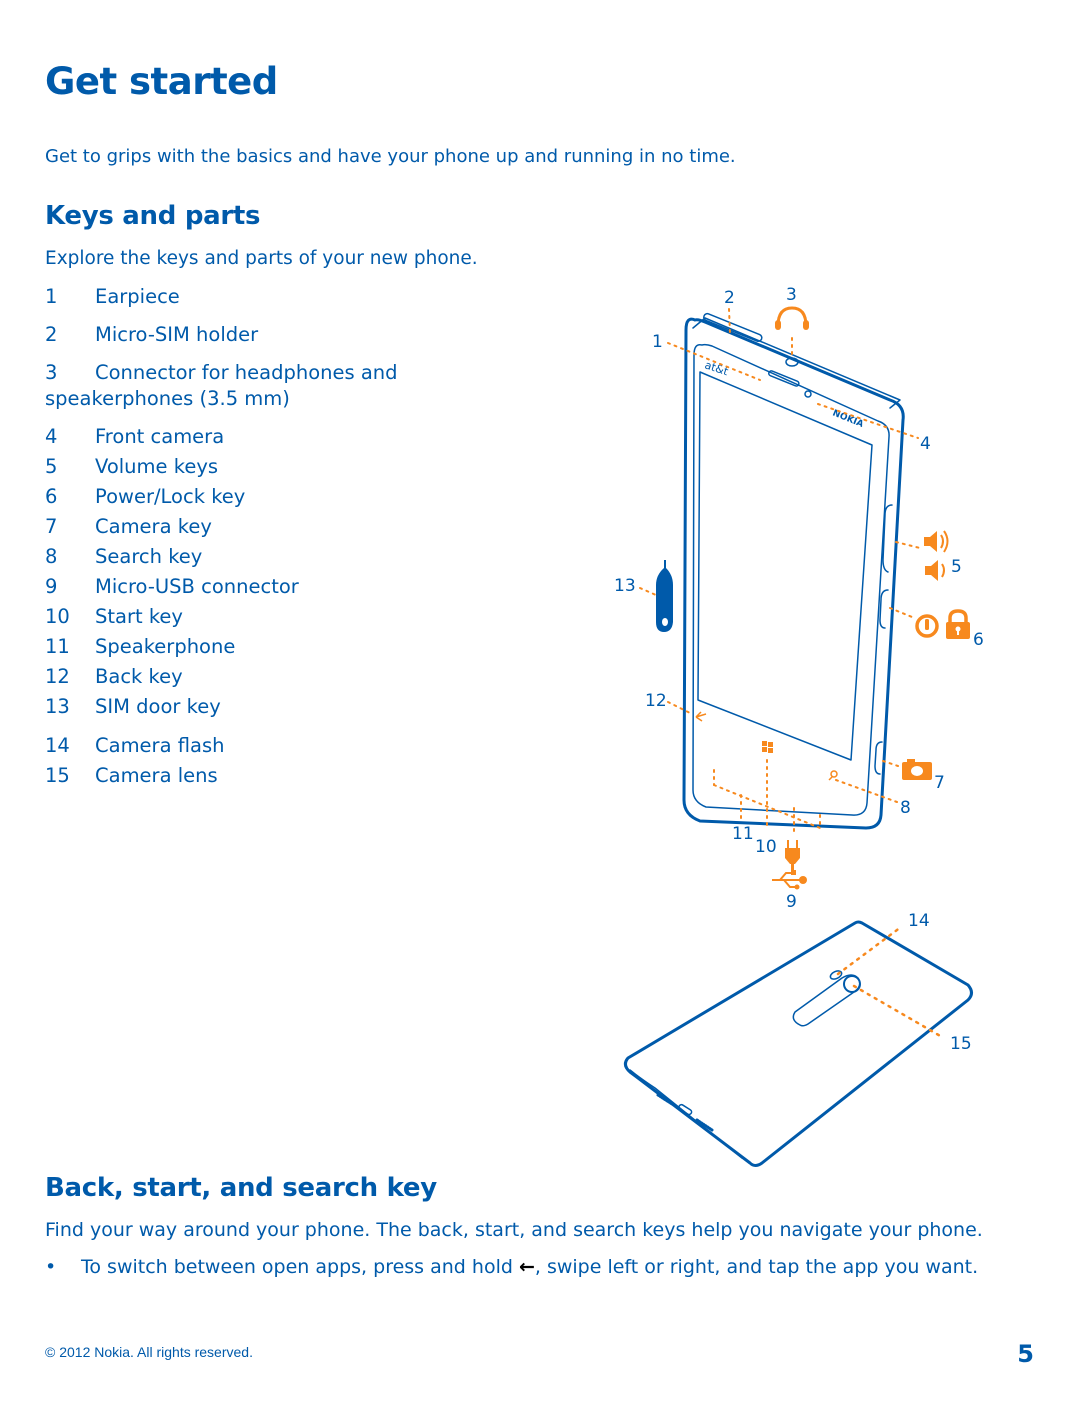 The height and width of the screenshot is (1422, 1080). Describe the element at coordinates (925, 444) in the screenshot. I see `callout-number: 4` at that location.